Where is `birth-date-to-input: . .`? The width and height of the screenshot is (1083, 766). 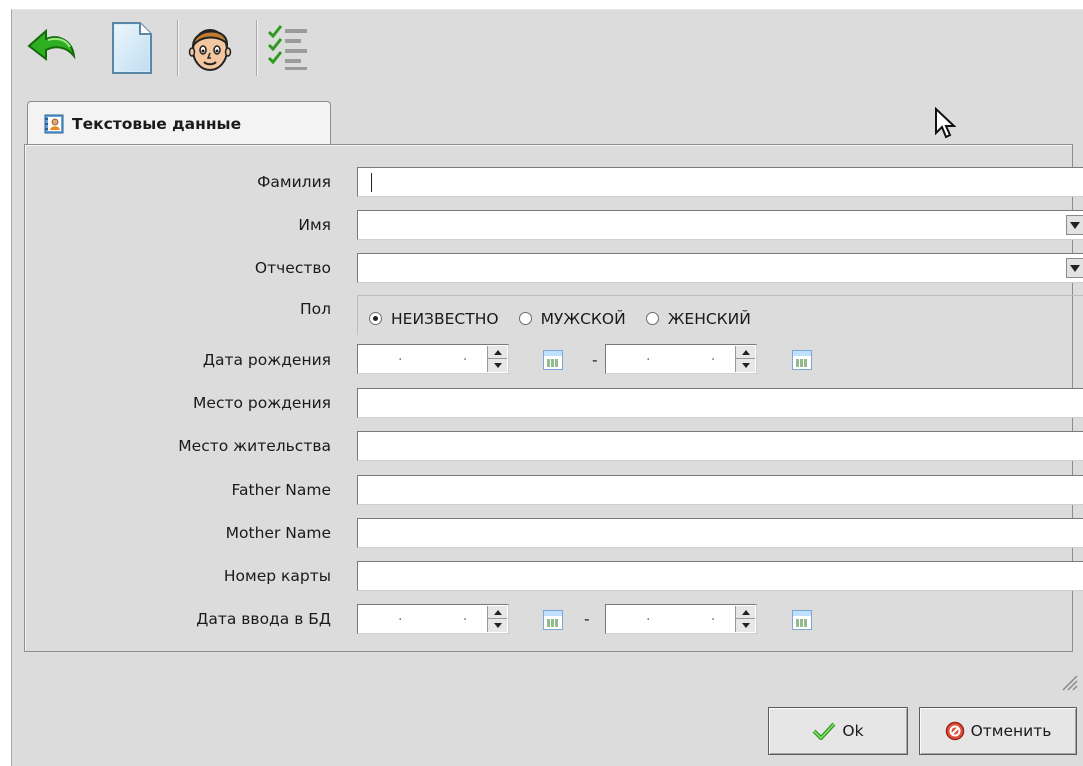 birth-date-to-input: . . is located at coordinates (681, 359).